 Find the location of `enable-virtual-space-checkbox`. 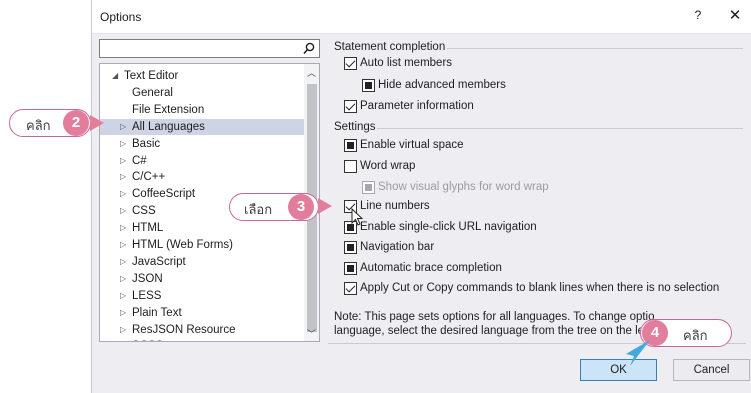

enable-virtual-space-checkbox is located at coordinates (350, 145).